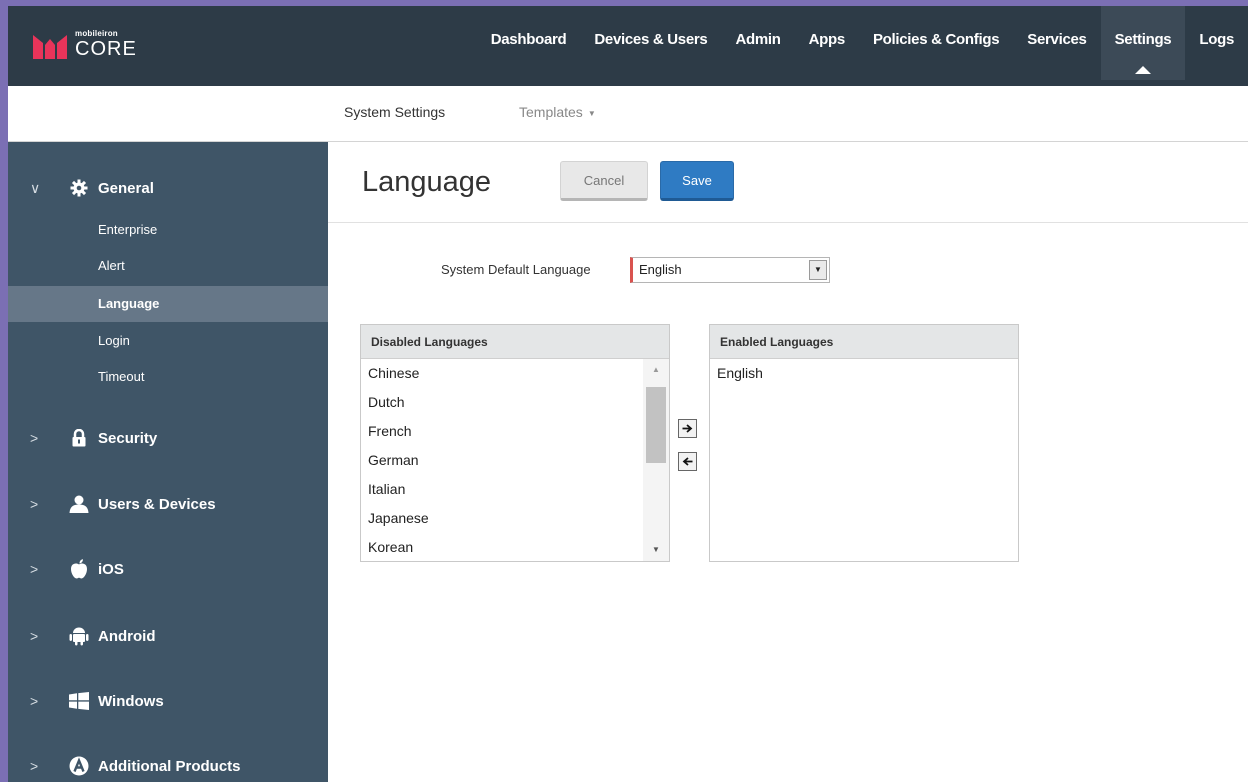 This screenshot has height=782, width=1248. I want to click on sidebar-item-language: Language, so click(168, 304).